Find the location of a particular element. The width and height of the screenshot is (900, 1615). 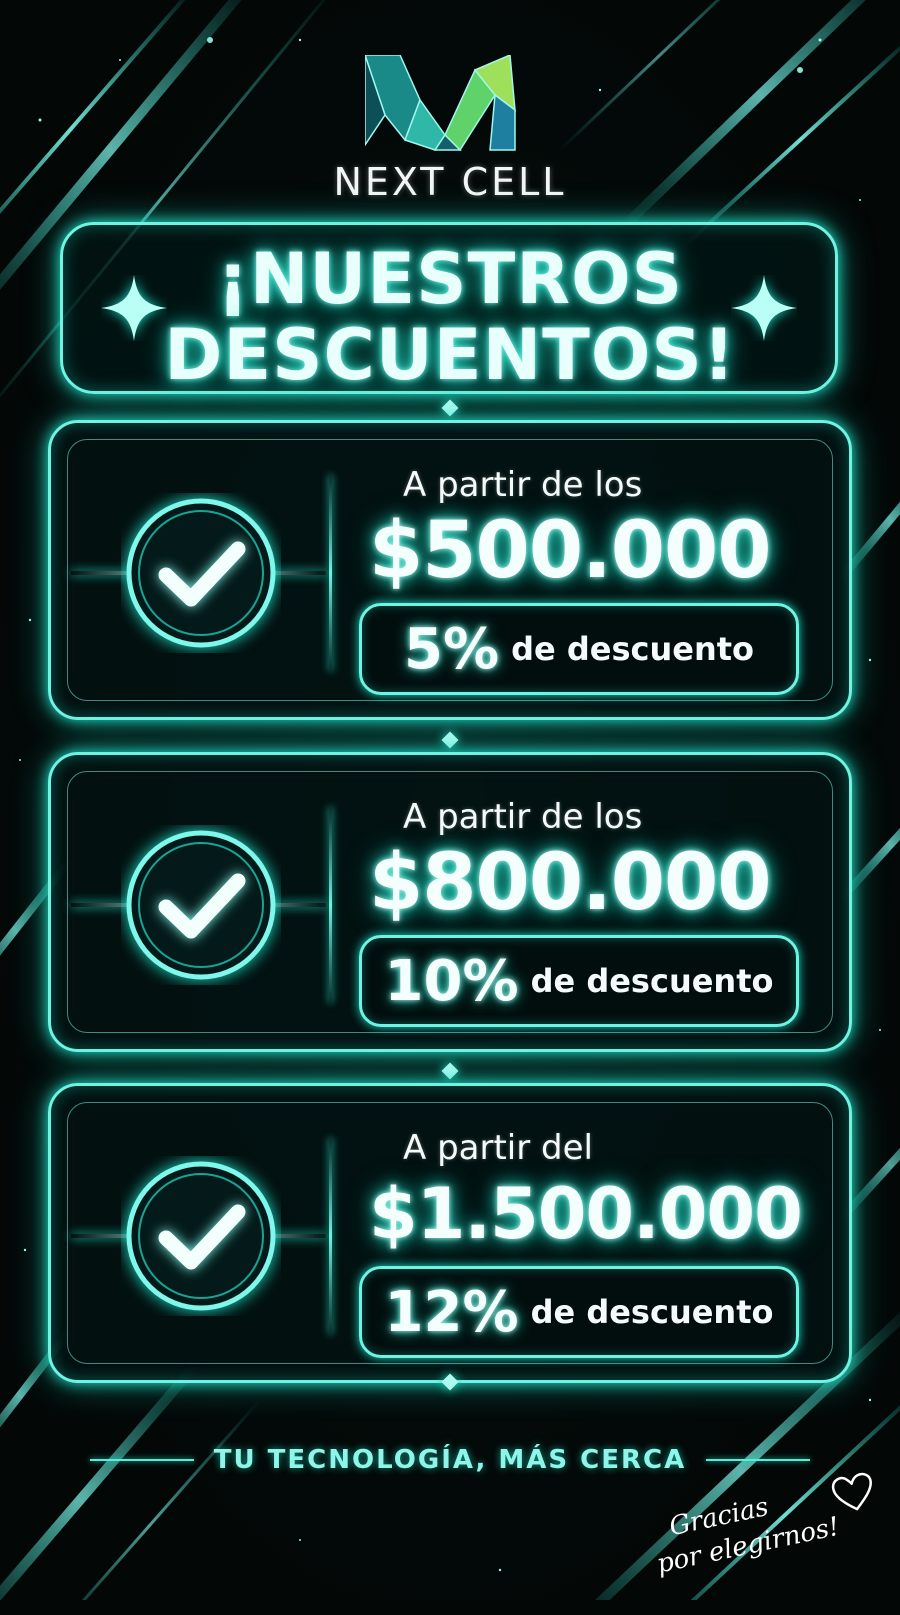

tagline: TU TECNOLOGÍA, MÁS CERCA is located at coordinates (450, 1460).